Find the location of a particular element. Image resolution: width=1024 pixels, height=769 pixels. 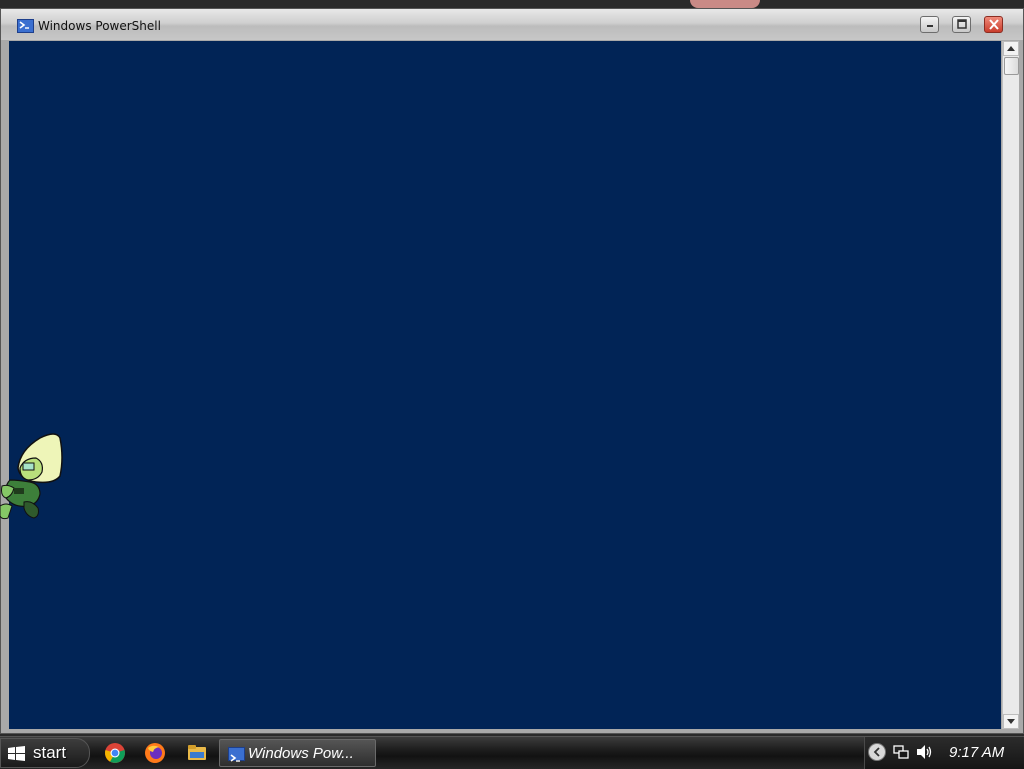

maximize-icon is located at coordinates (962, 24).